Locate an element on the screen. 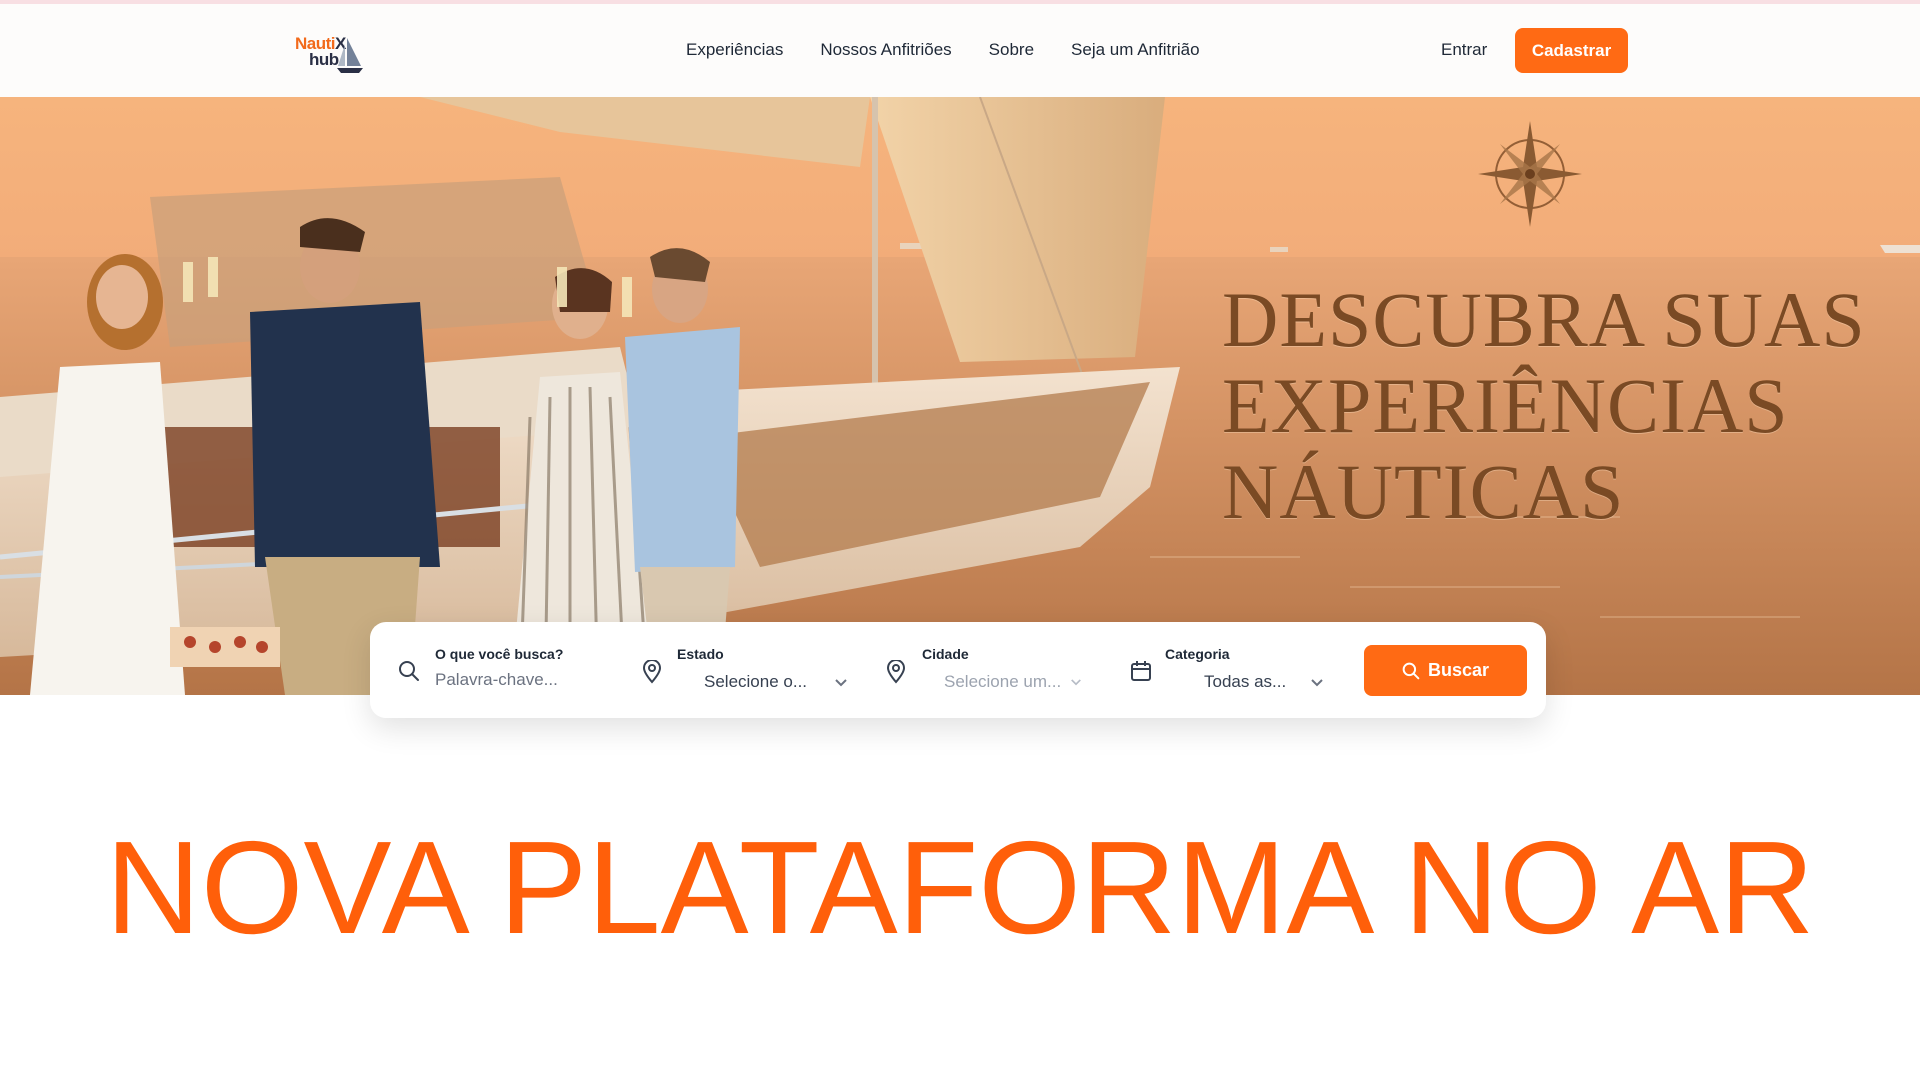 The width and height of the screenshot is (1920, 1080). category-label: Categoria is located at coordinates (1197, 654).